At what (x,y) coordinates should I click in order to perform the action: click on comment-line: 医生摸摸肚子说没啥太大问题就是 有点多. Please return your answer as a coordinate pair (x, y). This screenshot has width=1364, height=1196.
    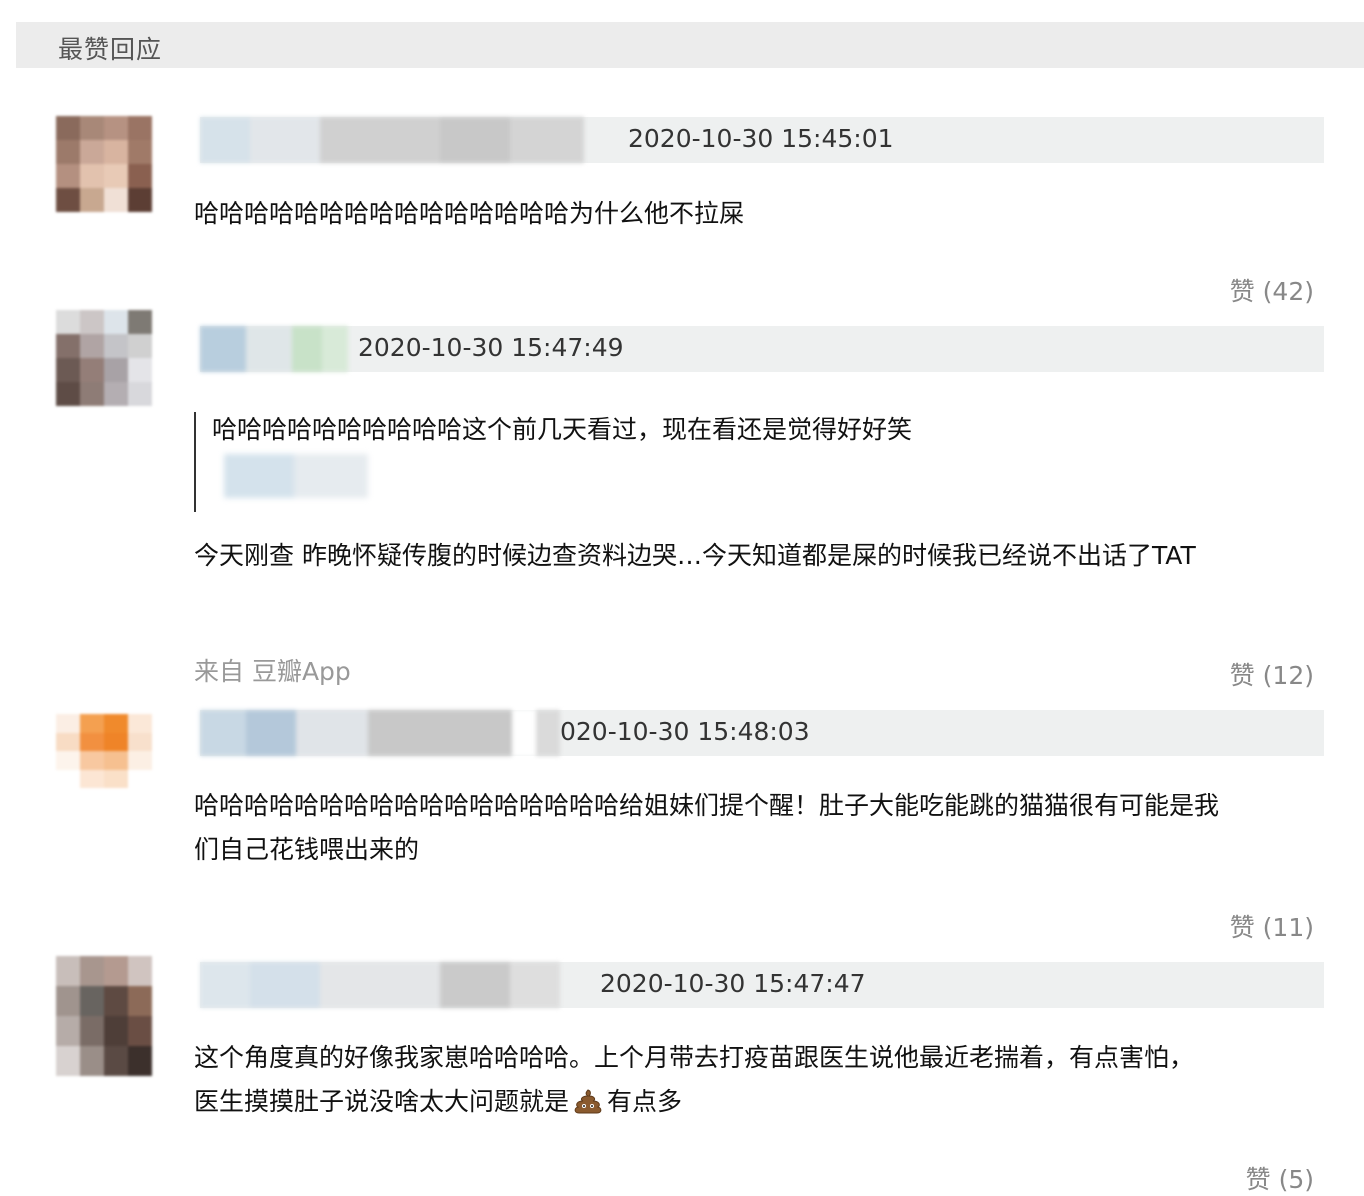
    Looking at the image, I should click on (759, 1102).